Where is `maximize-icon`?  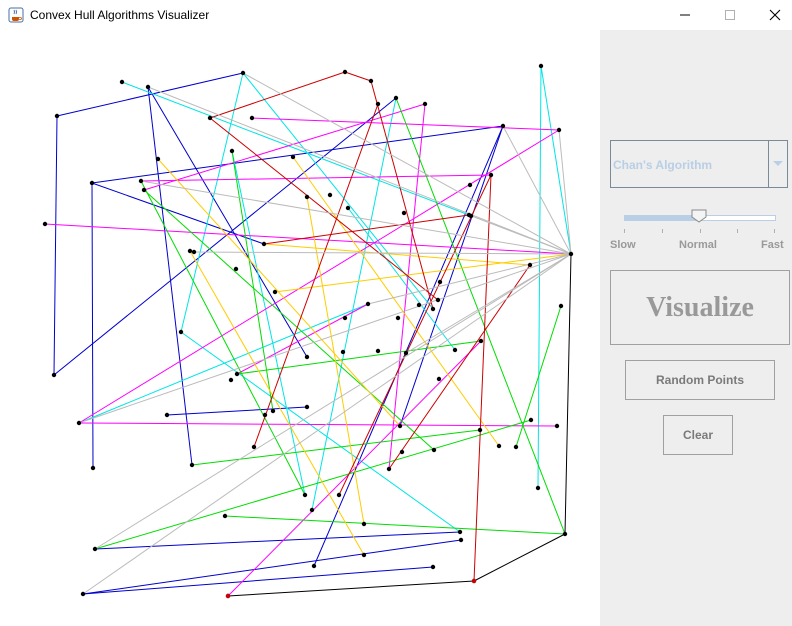 maximize-icon is located at coordinates (730, 15).